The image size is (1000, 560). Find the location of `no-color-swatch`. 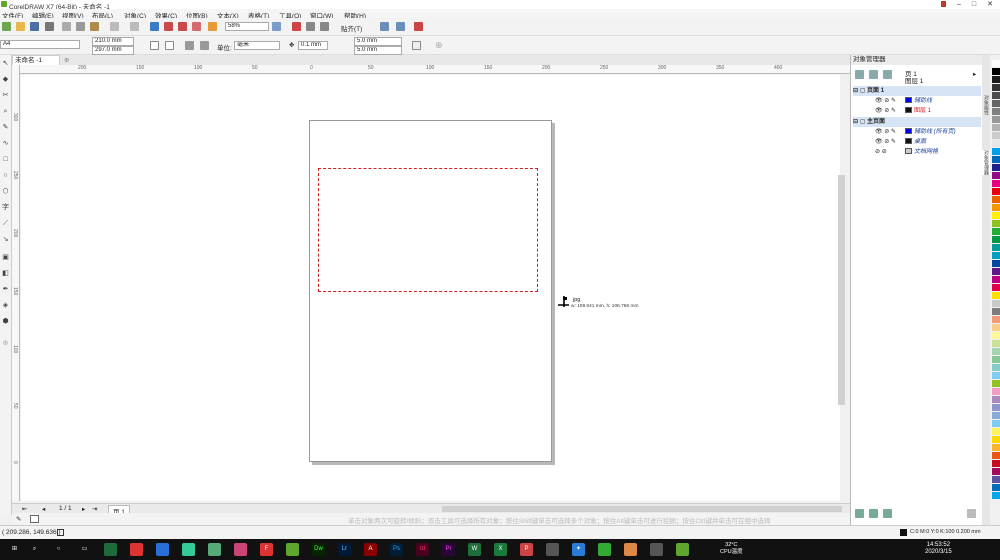

no-color-swatch is located at coordinates (34, 519).